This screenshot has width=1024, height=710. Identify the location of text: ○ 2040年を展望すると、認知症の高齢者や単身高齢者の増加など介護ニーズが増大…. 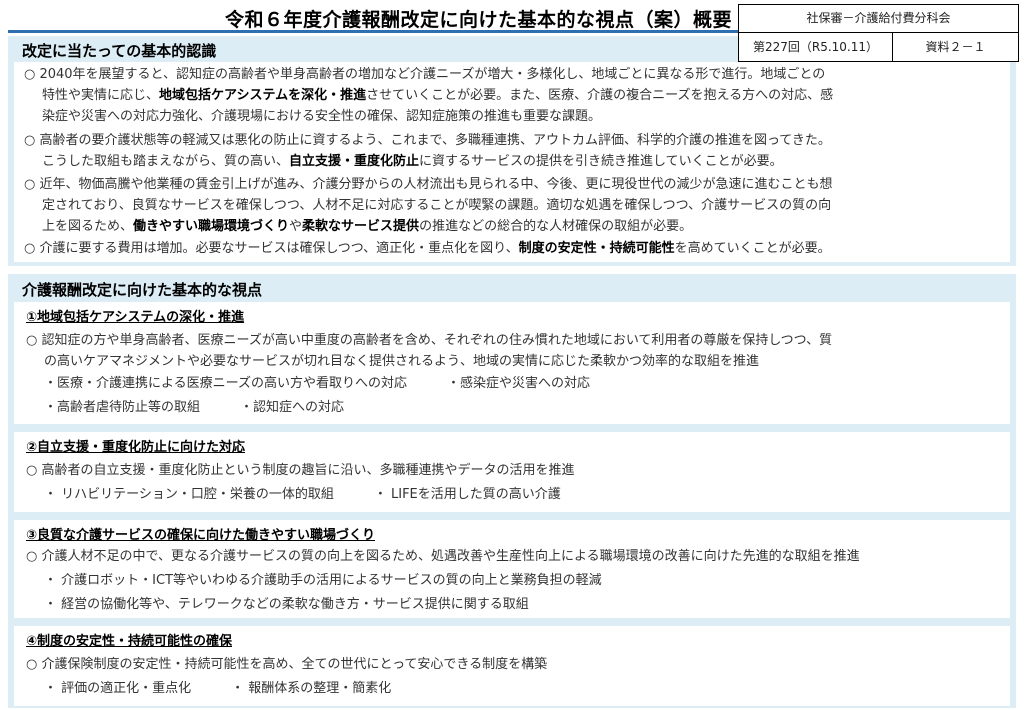
(425, 74).